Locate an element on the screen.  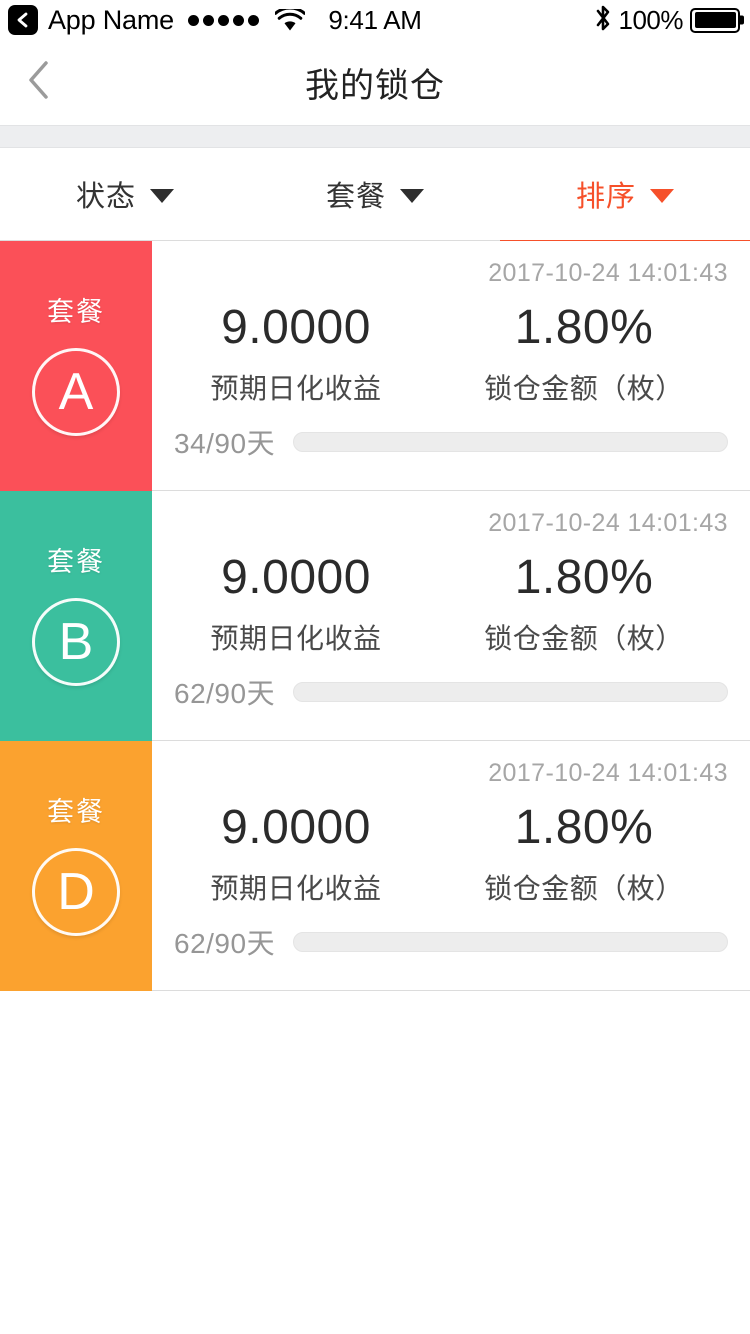
battery-percent-label: 100% is located at coordinates (651, 20).